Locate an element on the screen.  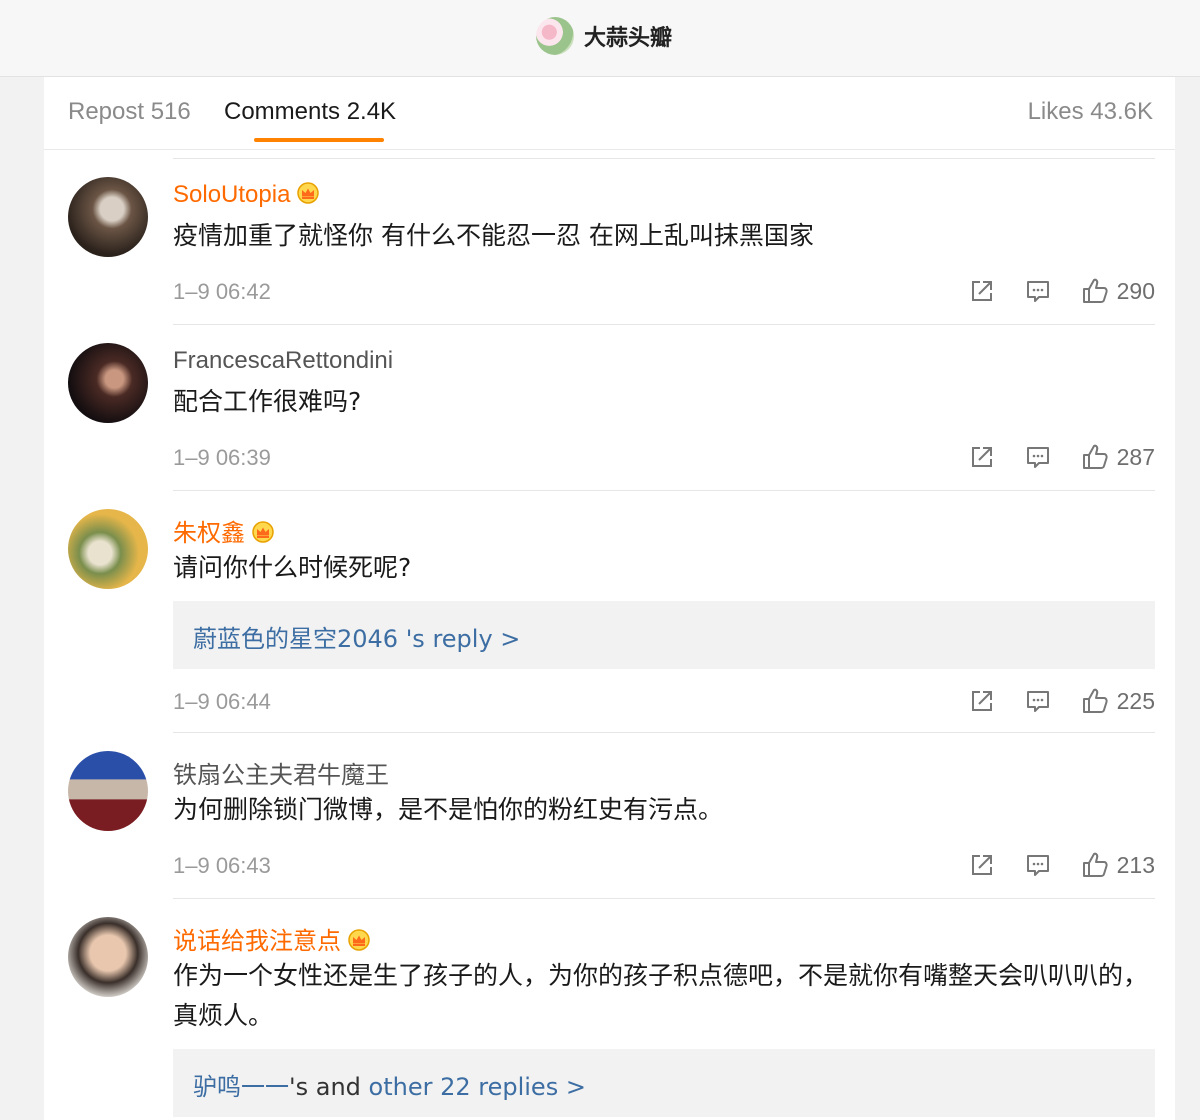
reply-user-link: 驴鸣一一 is located at coordinates (241, 1087).